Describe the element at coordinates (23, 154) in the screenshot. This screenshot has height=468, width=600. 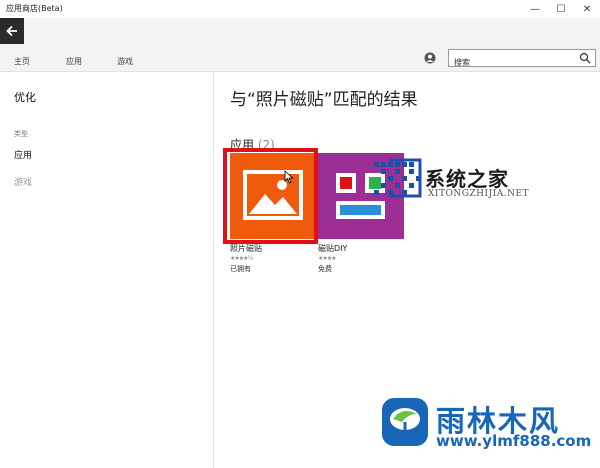
I see `sidebar-item-apps: 应用` at that location.